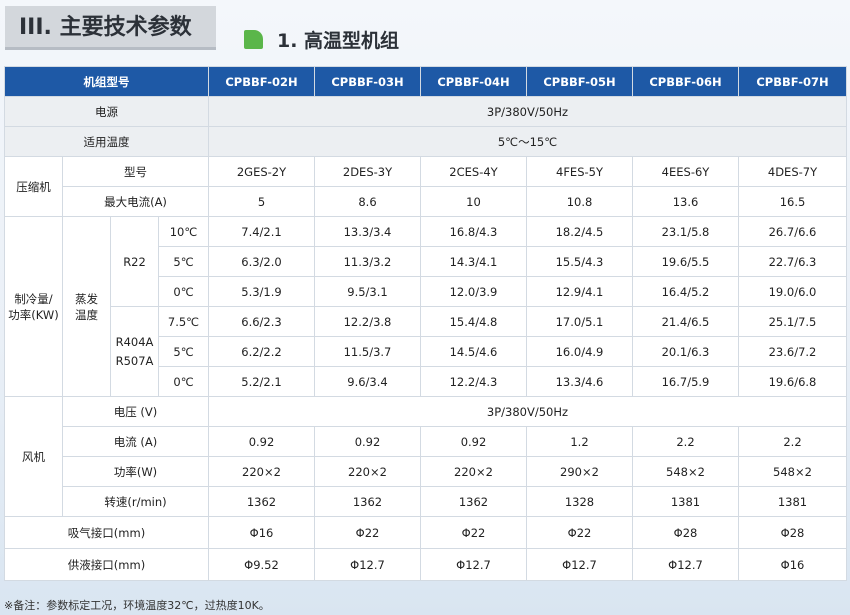 The width and height of the screenshot is (850, 615). What do you see at coordinates (135, 441) in the screenshot?
I see `fan-current-label: 电流 (A)` at bounding box center [135, 441].